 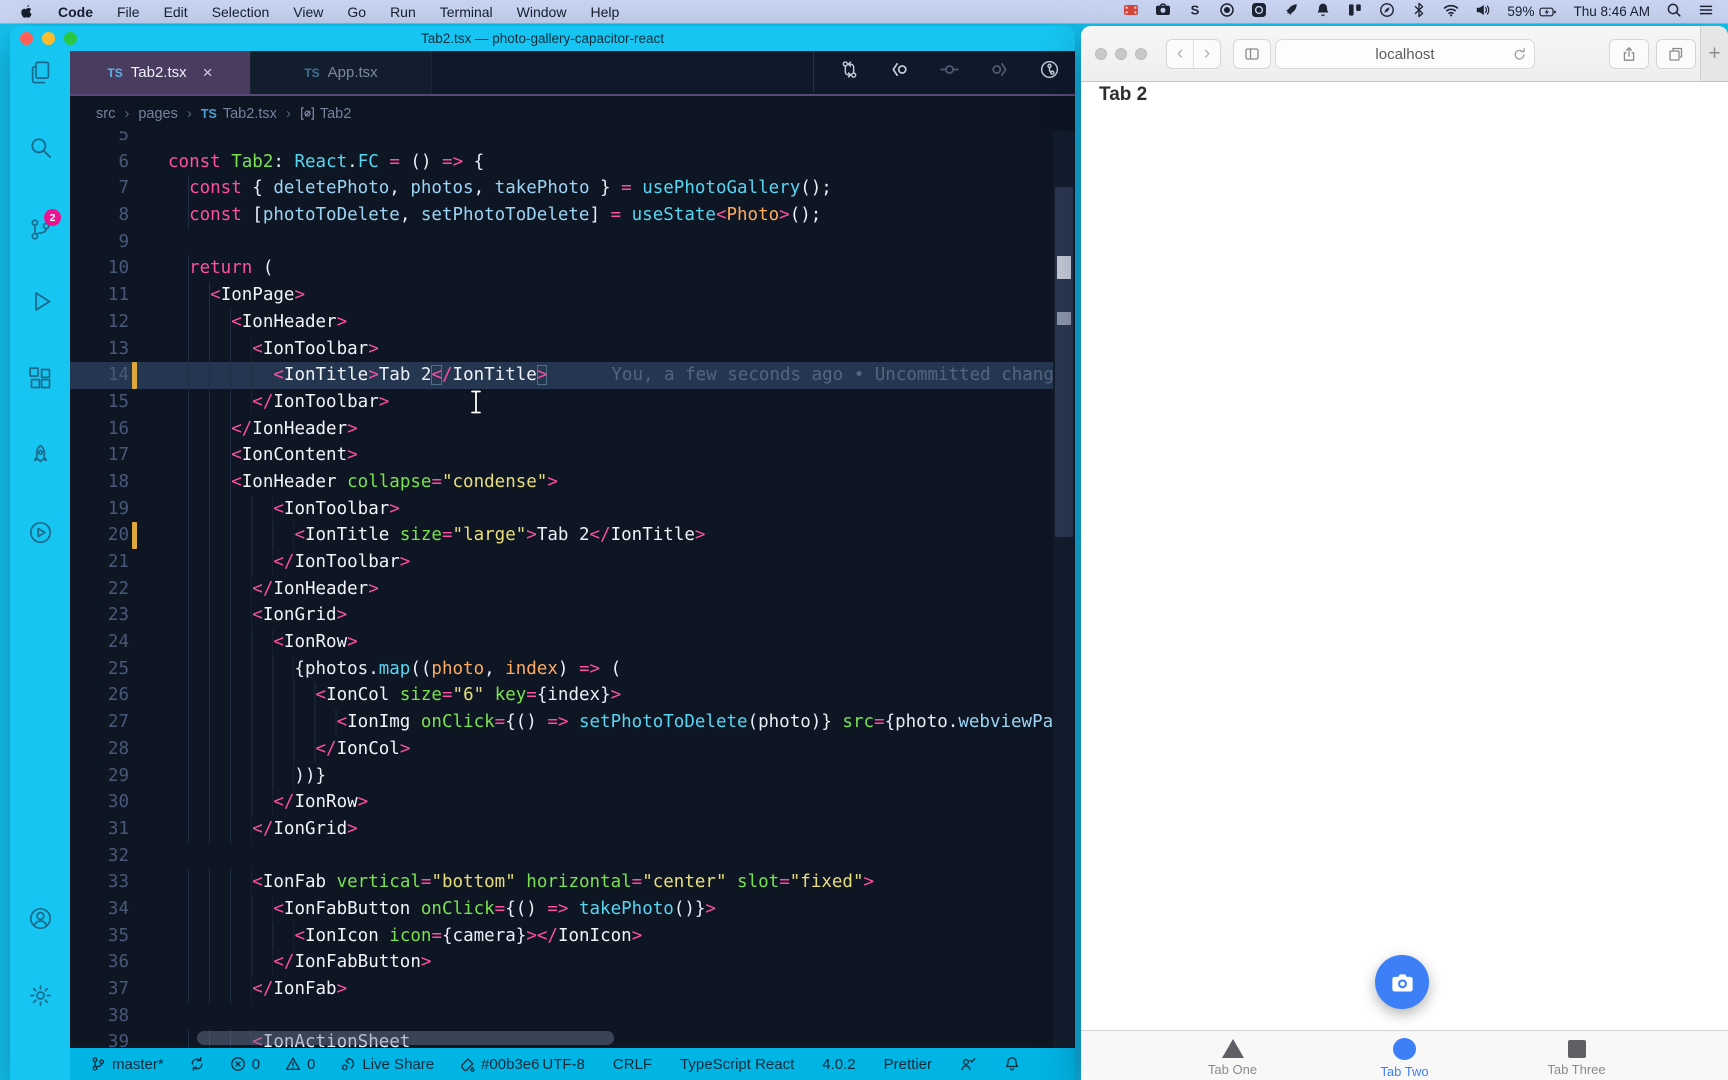 I want to click on apple-icon, so click(x=26, y=12).